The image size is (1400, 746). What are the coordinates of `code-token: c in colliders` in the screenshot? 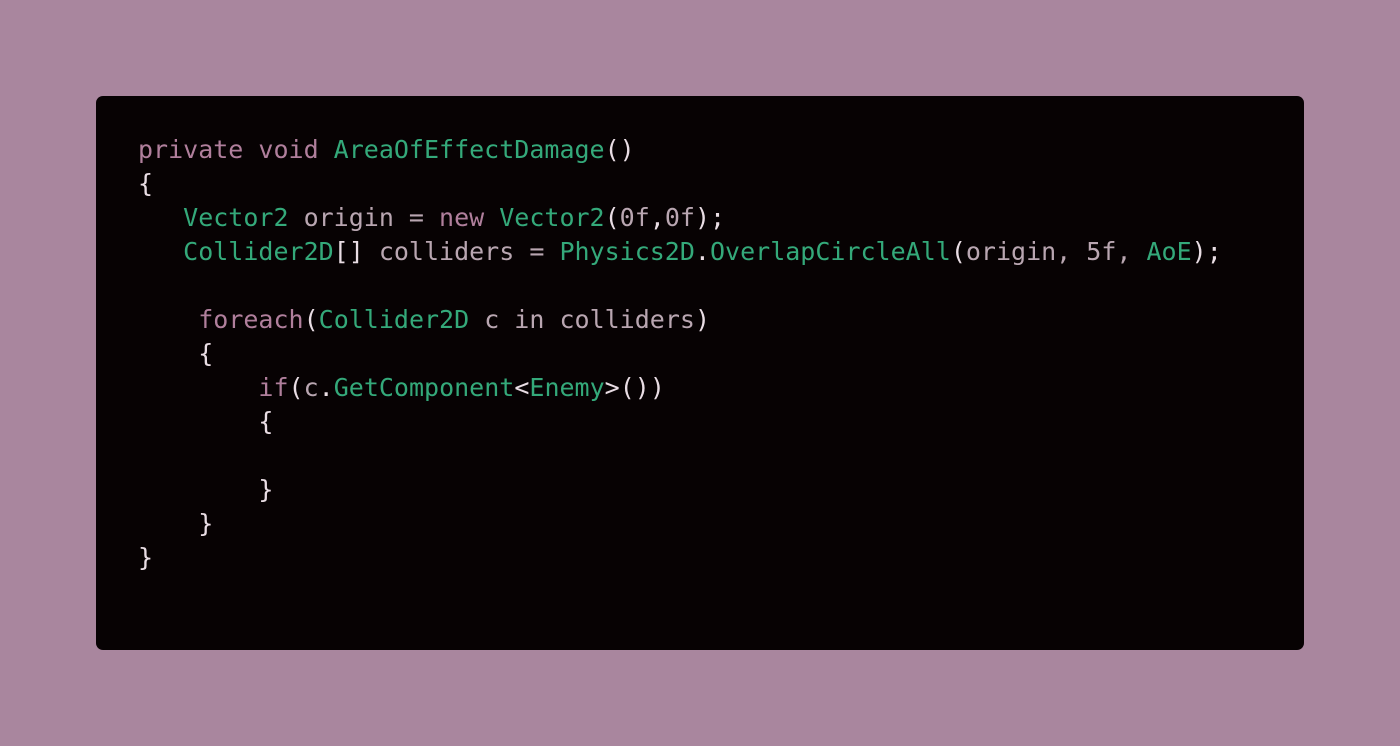 It's located at (582, 319).